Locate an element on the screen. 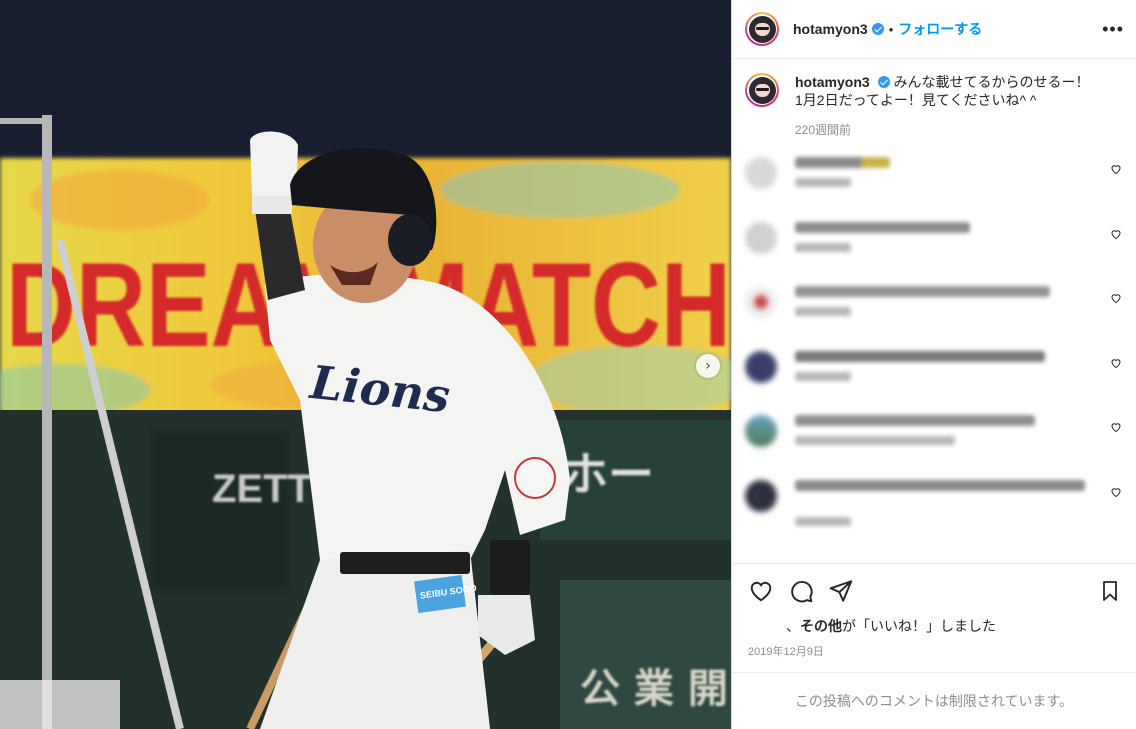 Image resolution: width=1136 pixels, height=729 pixels. sign-kaigyo: 公 業 開 is located at coordinates (654, 689).